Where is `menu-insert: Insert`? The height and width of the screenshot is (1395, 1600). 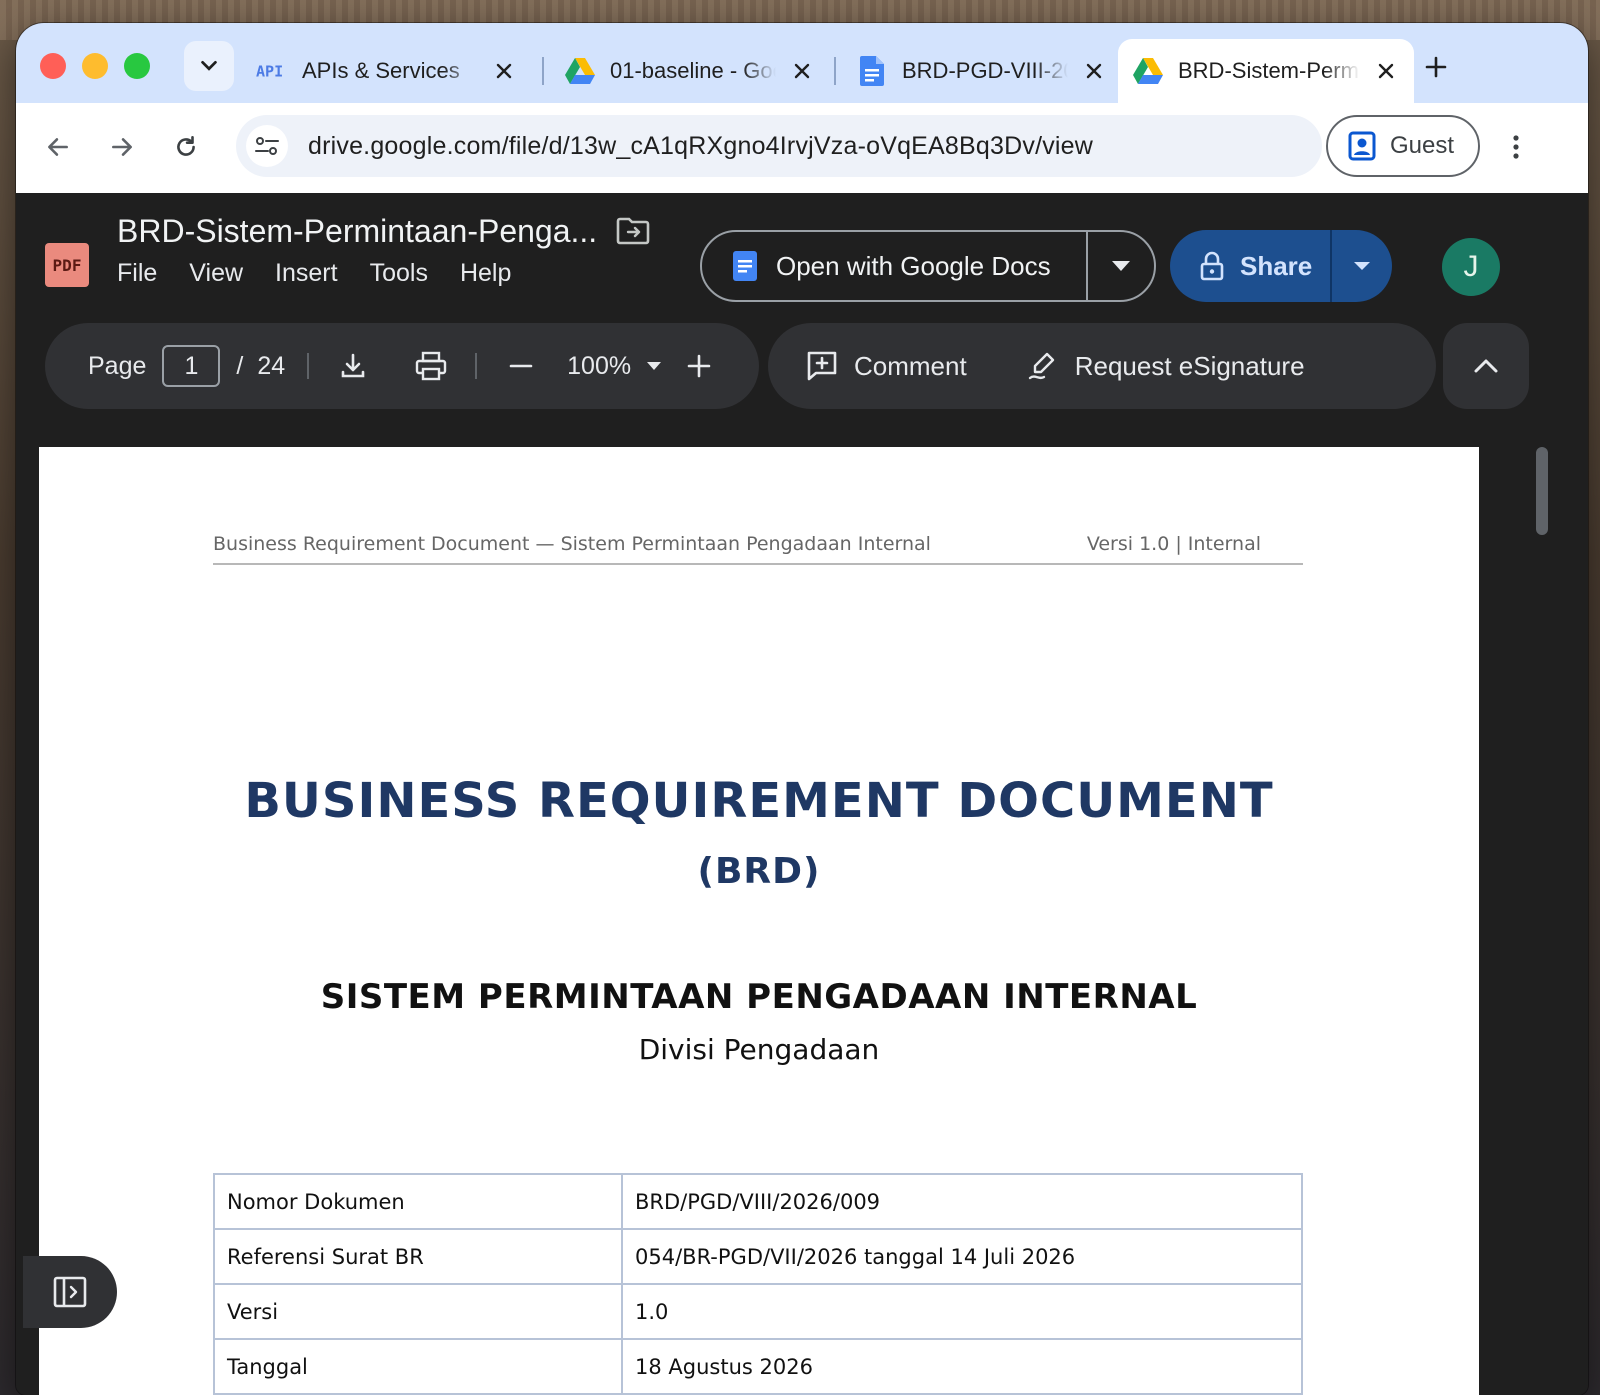 menu-insert: Insert is located at coordinates (306, 273).